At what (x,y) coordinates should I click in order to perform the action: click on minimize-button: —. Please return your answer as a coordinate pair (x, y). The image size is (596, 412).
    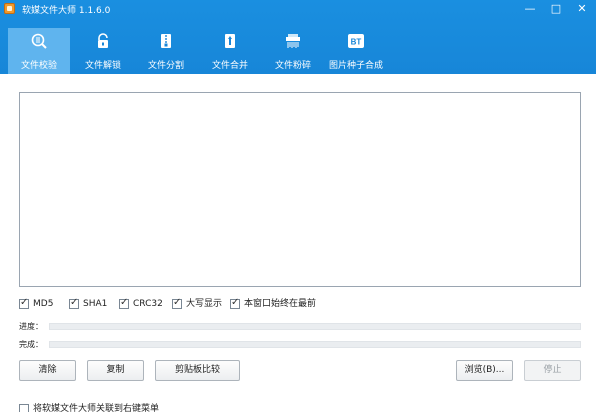
    Looking at the image, I should click on (530, 9).